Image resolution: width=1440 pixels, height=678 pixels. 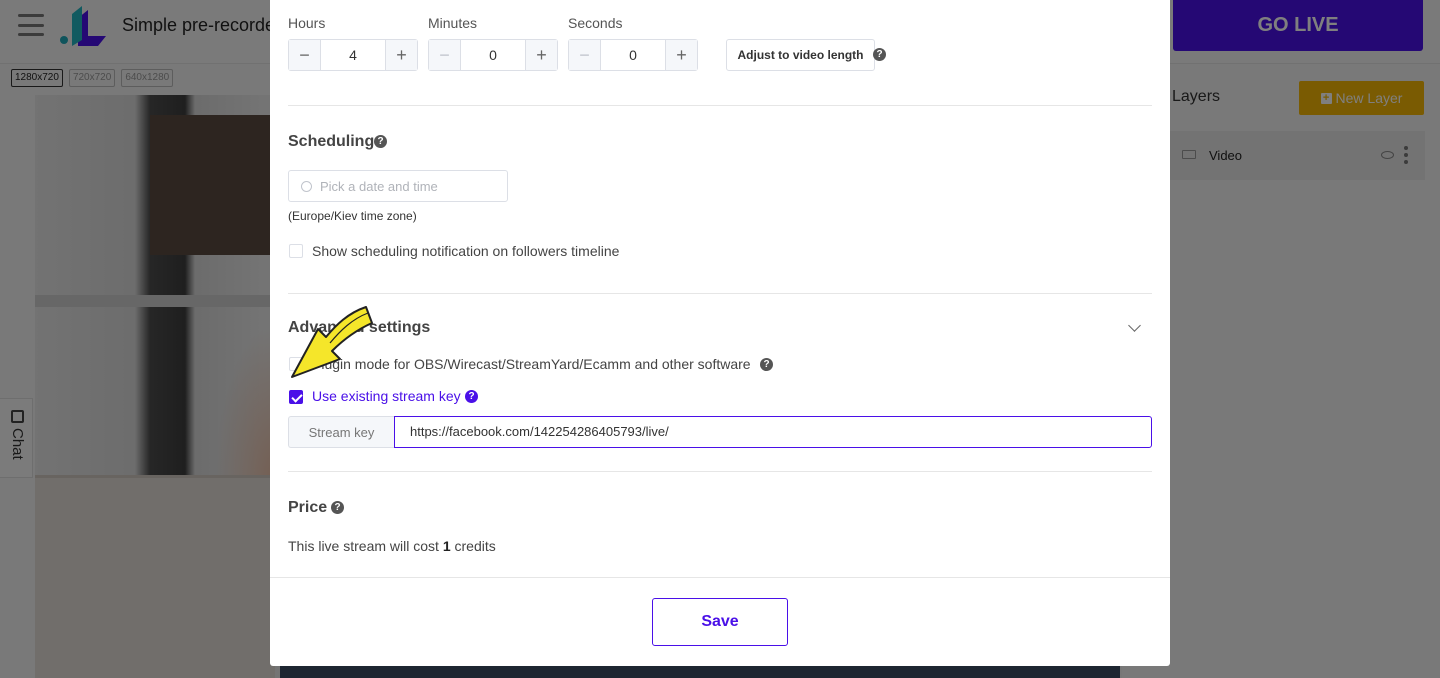 I want to click on price-title: Price, so click(x=308, y=507).